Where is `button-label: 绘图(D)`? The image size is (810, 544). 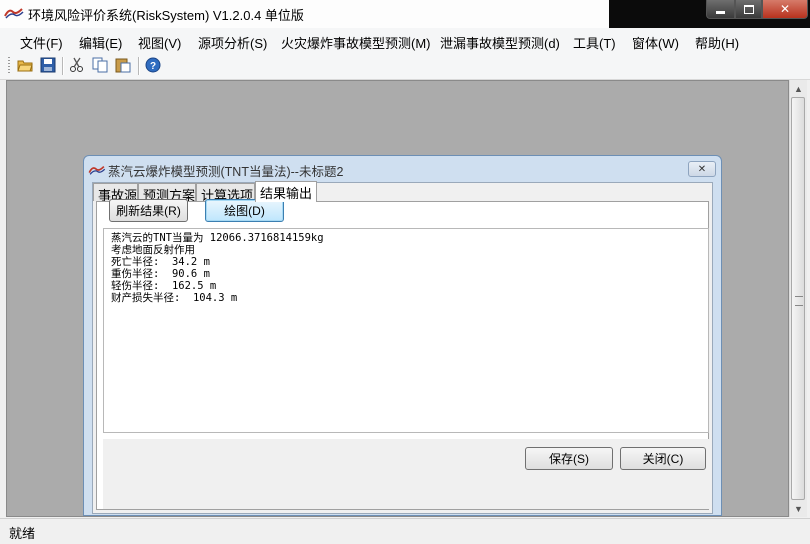
button-label: 绘图(D) is located at coordinates (244, 211).